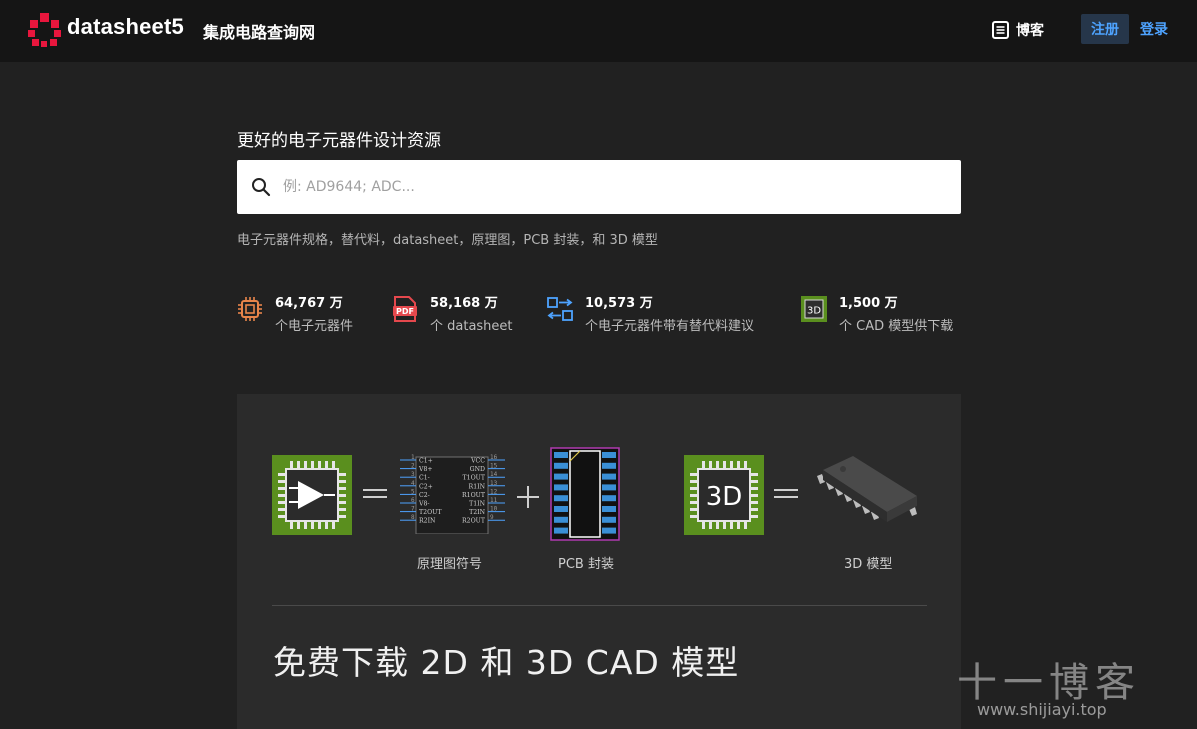 Image resolution: width=1197 pixels, height=729 pixels. I want to click on schematic-pin-number: 5, so click(413, 491).